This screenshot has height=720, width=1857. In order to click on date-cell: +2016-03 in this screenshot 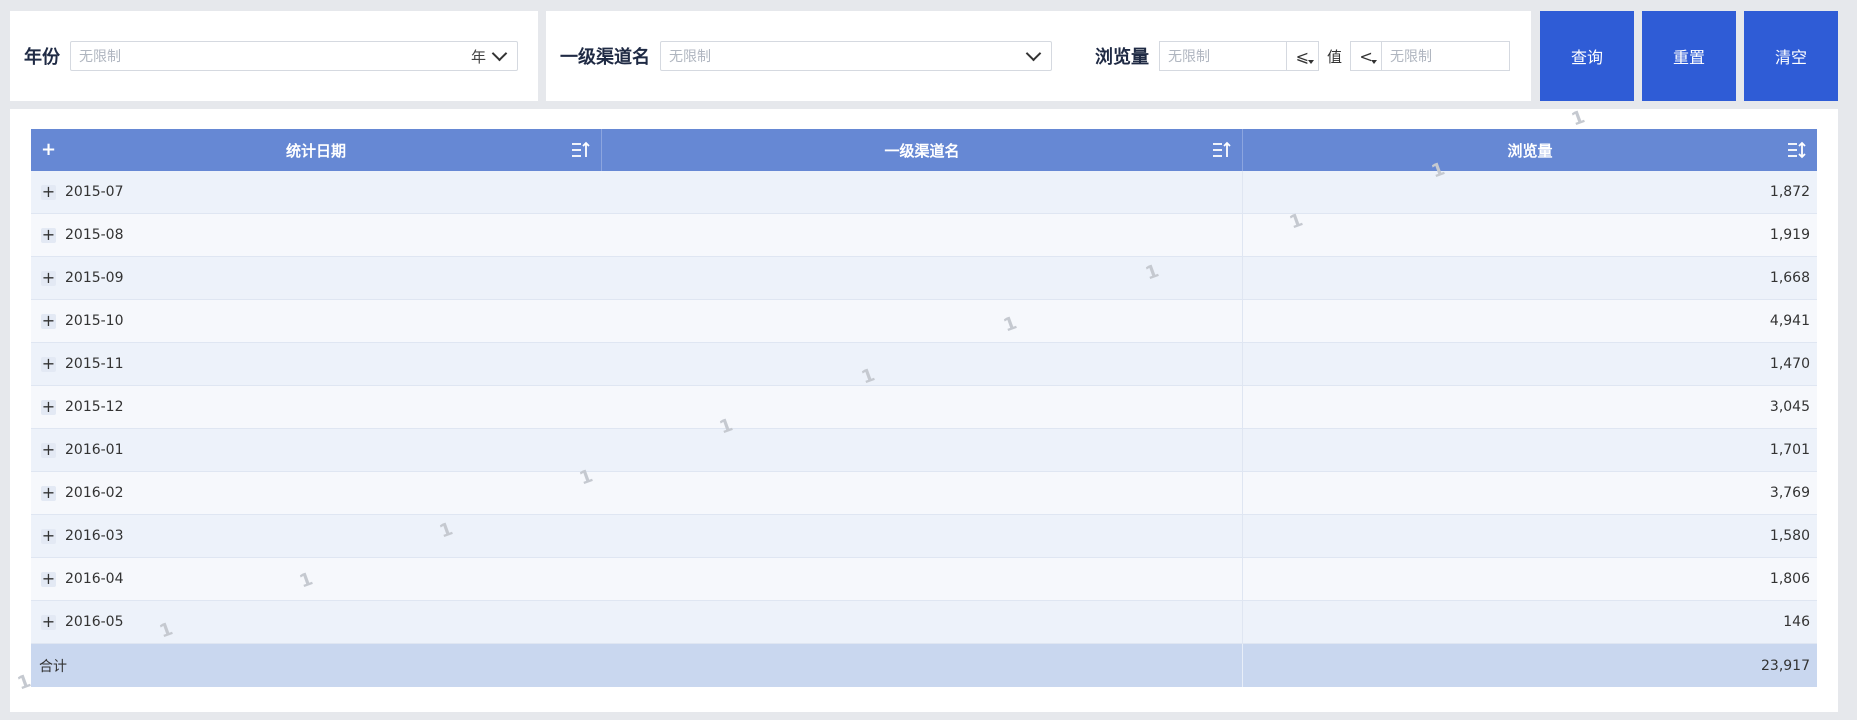, I will do `click(316, 536)`.